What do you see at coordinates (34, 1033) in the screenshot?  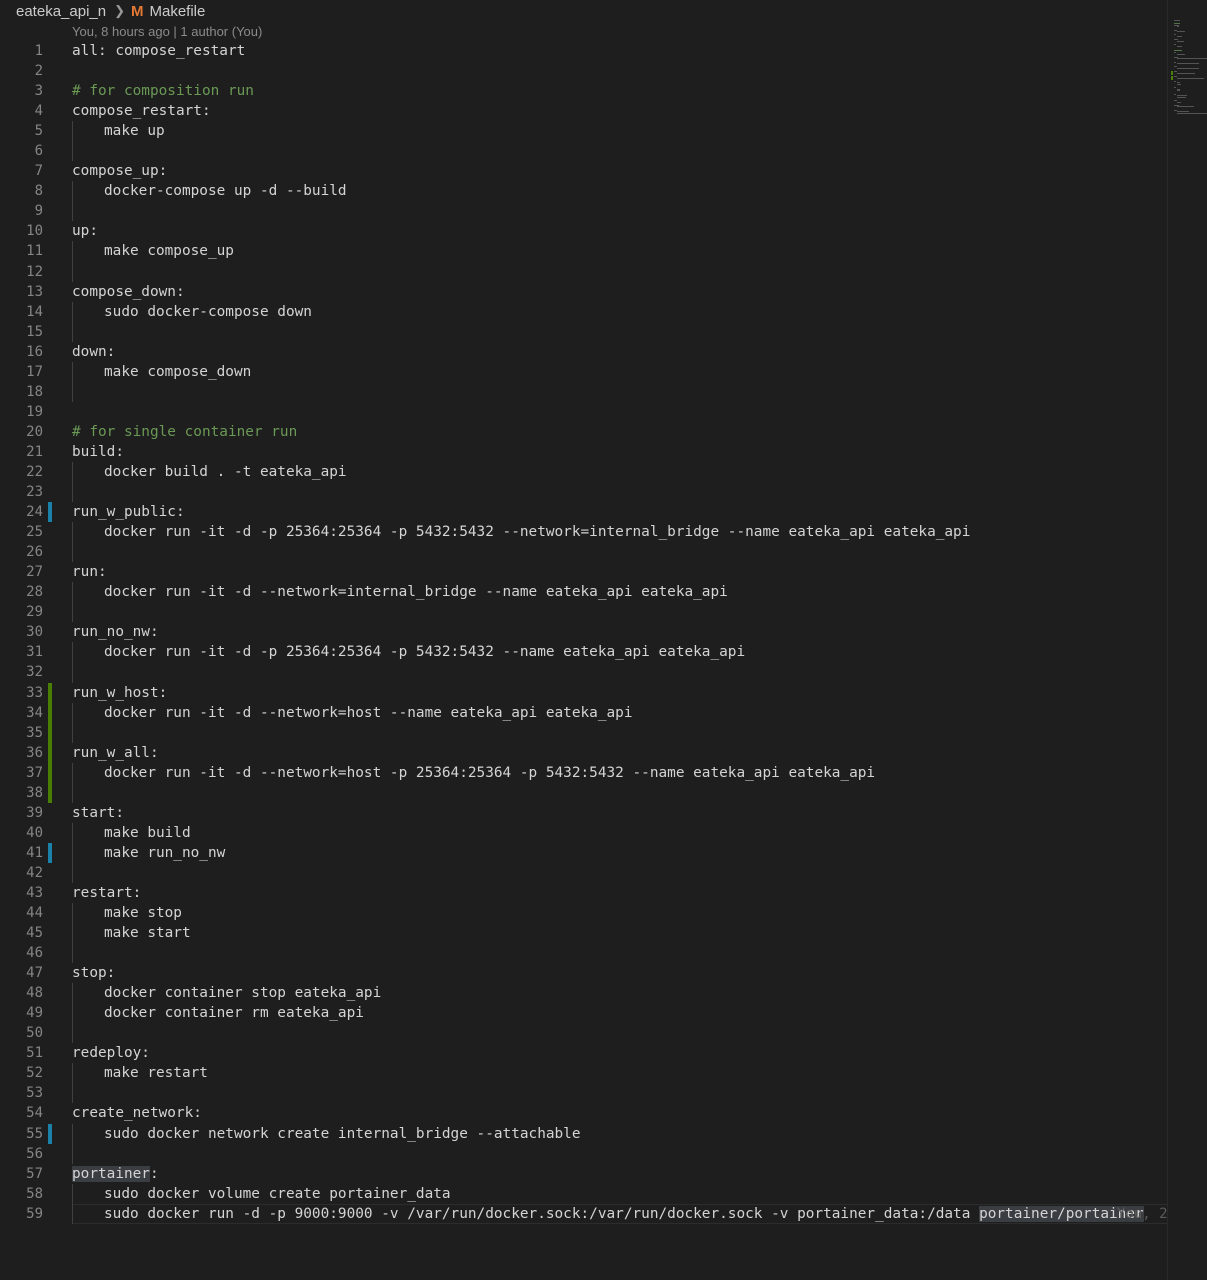 I see `line-number: 50` at bounding box center [34, 1033].